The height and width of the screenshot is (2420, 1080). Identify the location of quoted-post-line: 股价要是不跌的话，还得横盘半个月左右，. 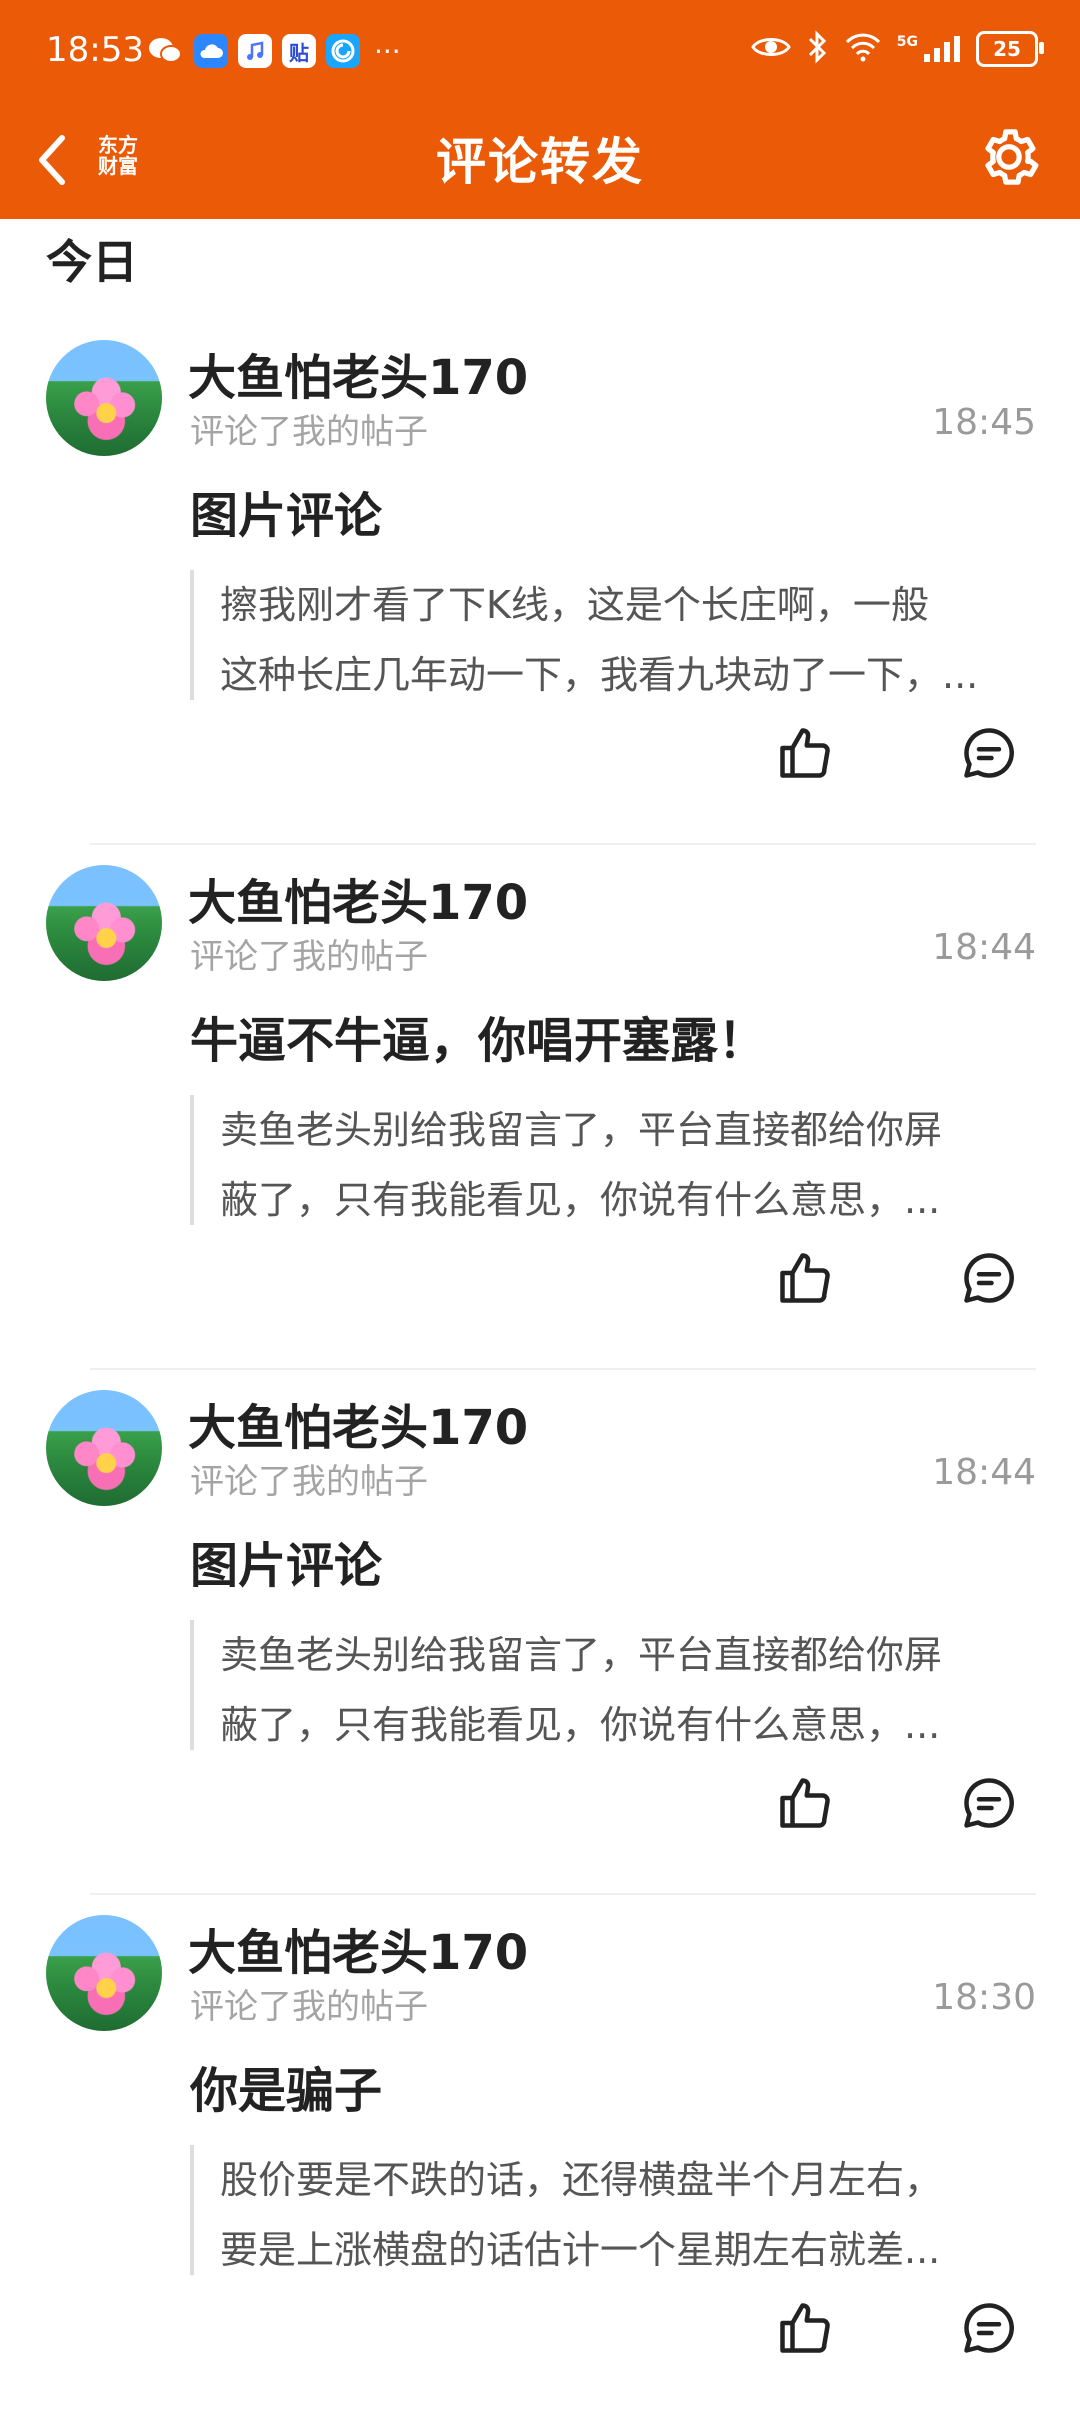
(581, 2180).